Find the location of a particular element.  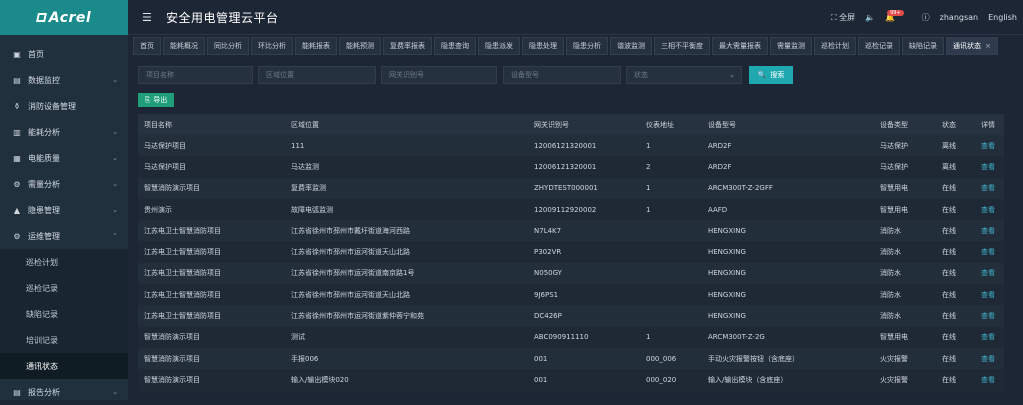

sidebar-item-0: ▣ 首页 is located at coordinates (64, 54).